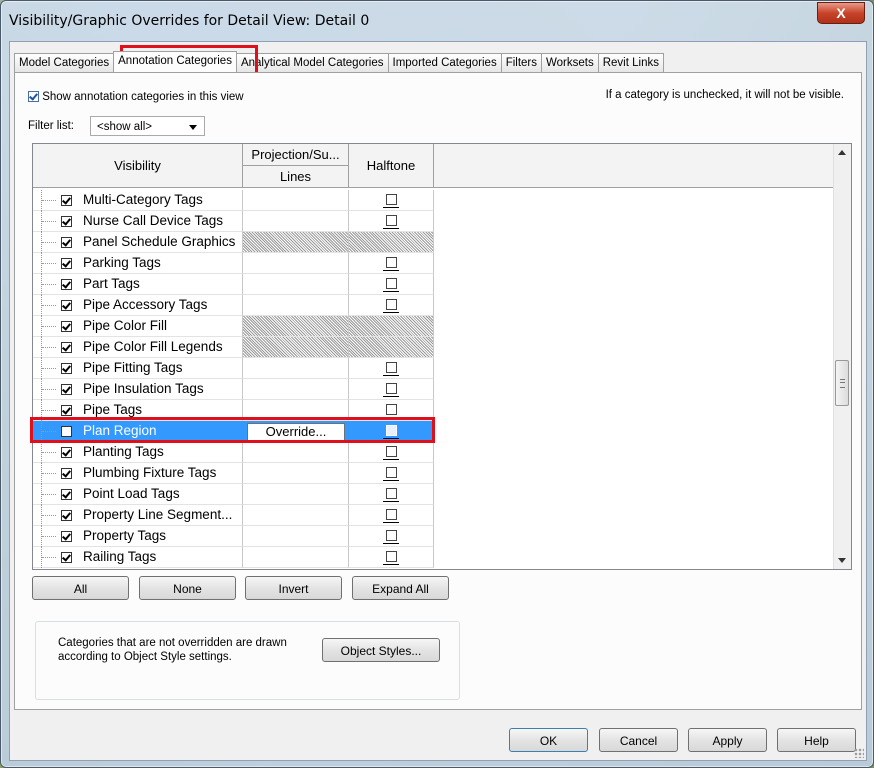 The width and height of the screenshot is (874, 768). I want to click on table-row: Railing Tags, so click(433, 557).